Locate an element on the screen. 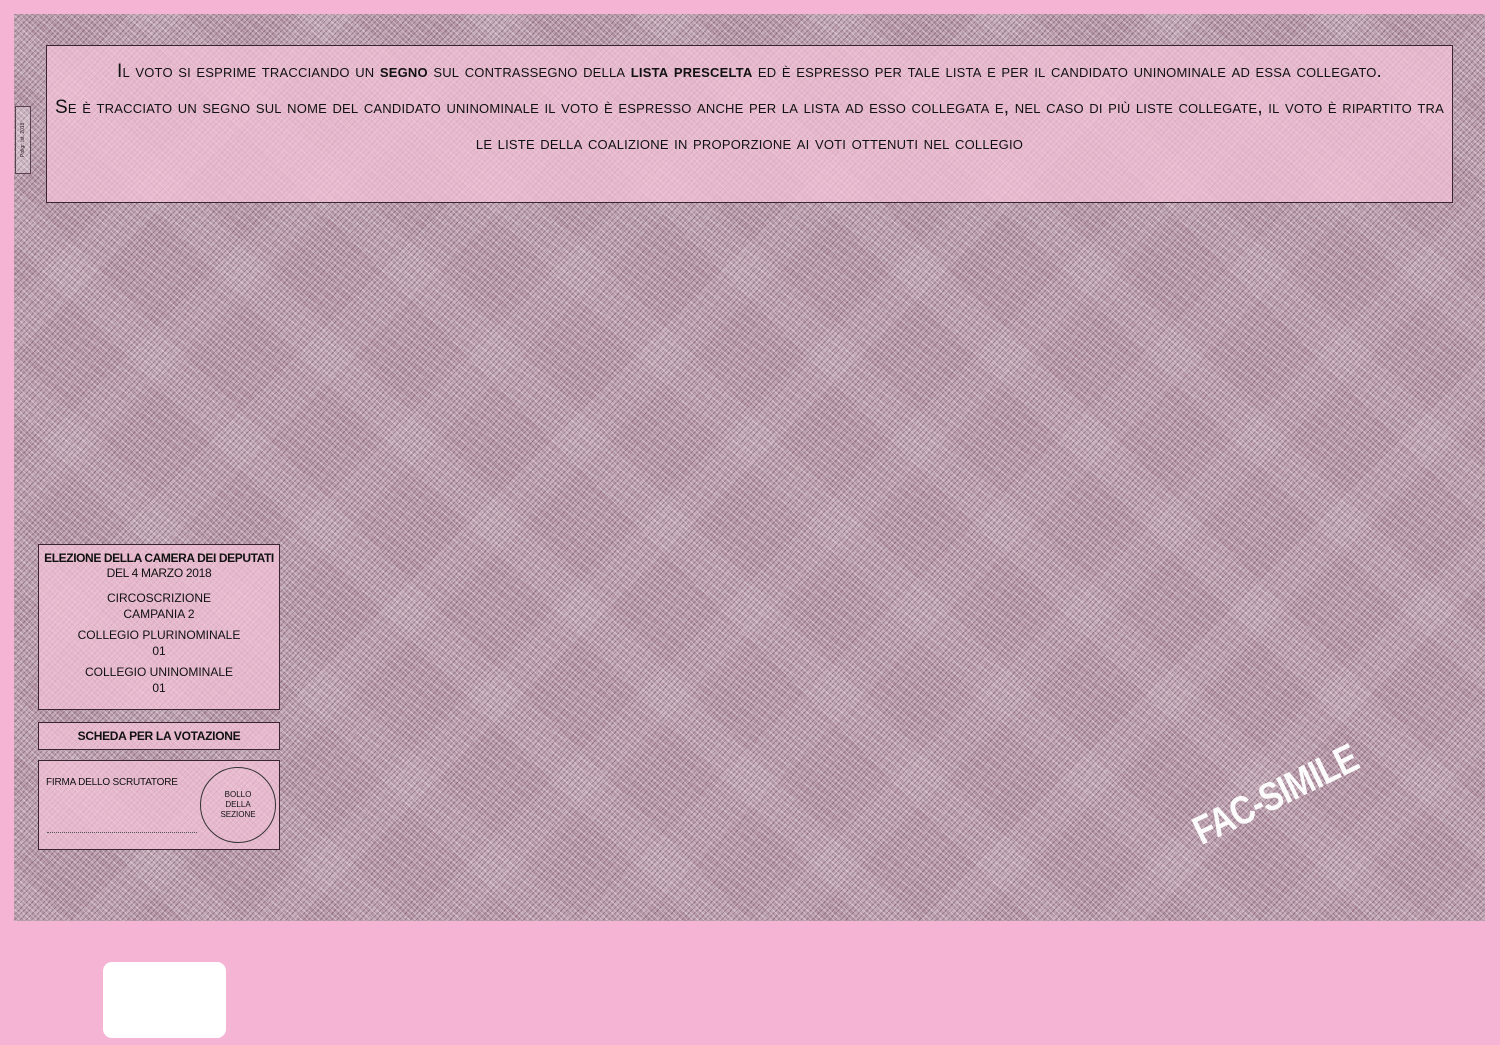  collegio-uninominale-value: 01 is located at coordinates (159, 688).